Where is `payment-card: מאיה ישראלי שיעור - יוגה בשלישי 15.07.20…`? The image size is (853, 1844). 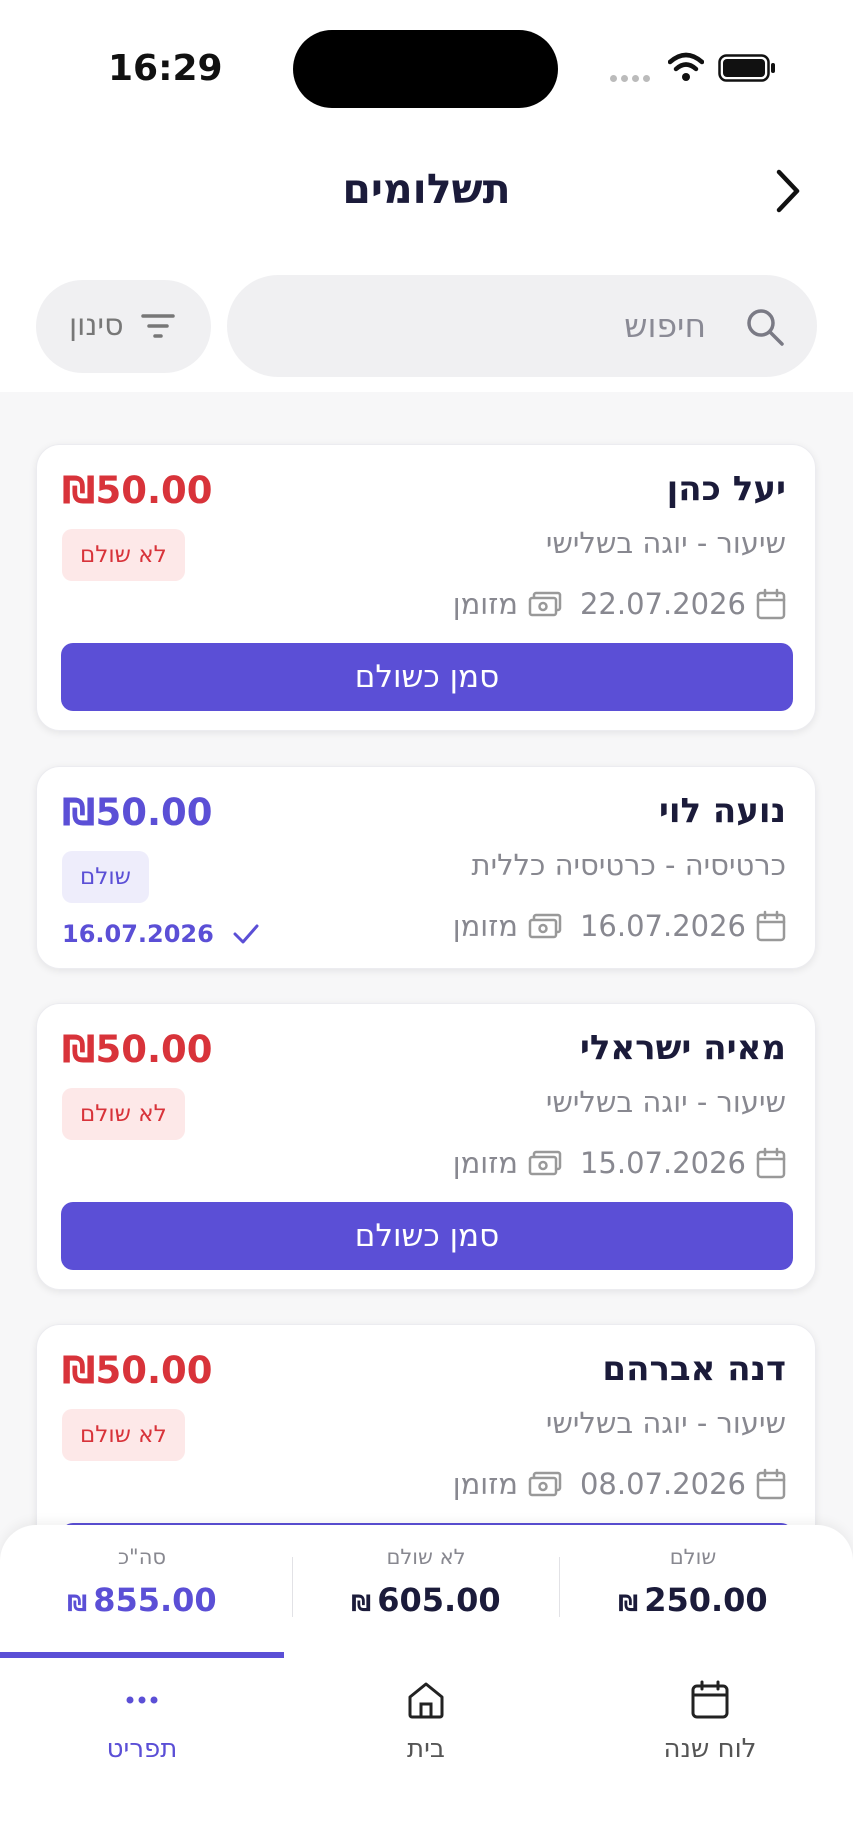 payment-card: מאיה ישראלי שיעור - יוגה בשלישי 15.07.20… is located at coordinates (426, 1146).